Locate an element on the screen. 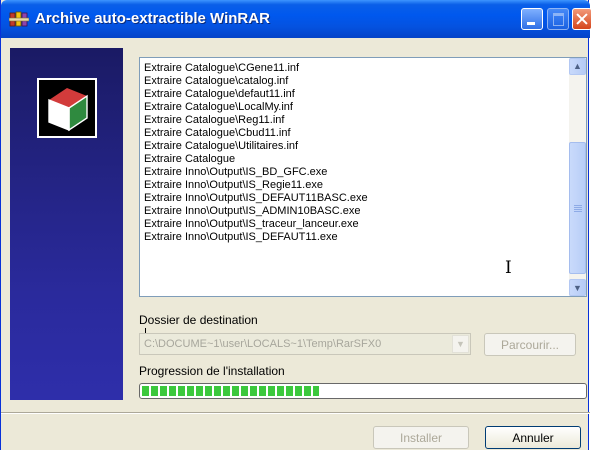 This screenshot has width=591, height=450. log-line: Extraire Catalogue\Reg11.inf is located at coordinates (214, 120).